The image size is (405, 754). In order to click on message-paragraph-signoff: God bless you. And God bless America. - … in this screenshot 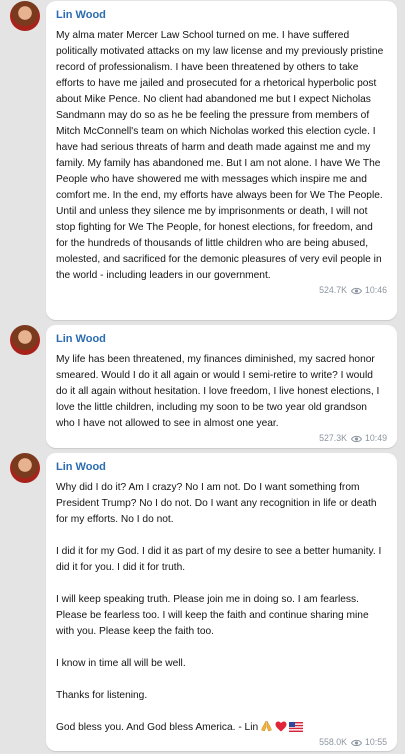, I will do `click(221, 728)`.